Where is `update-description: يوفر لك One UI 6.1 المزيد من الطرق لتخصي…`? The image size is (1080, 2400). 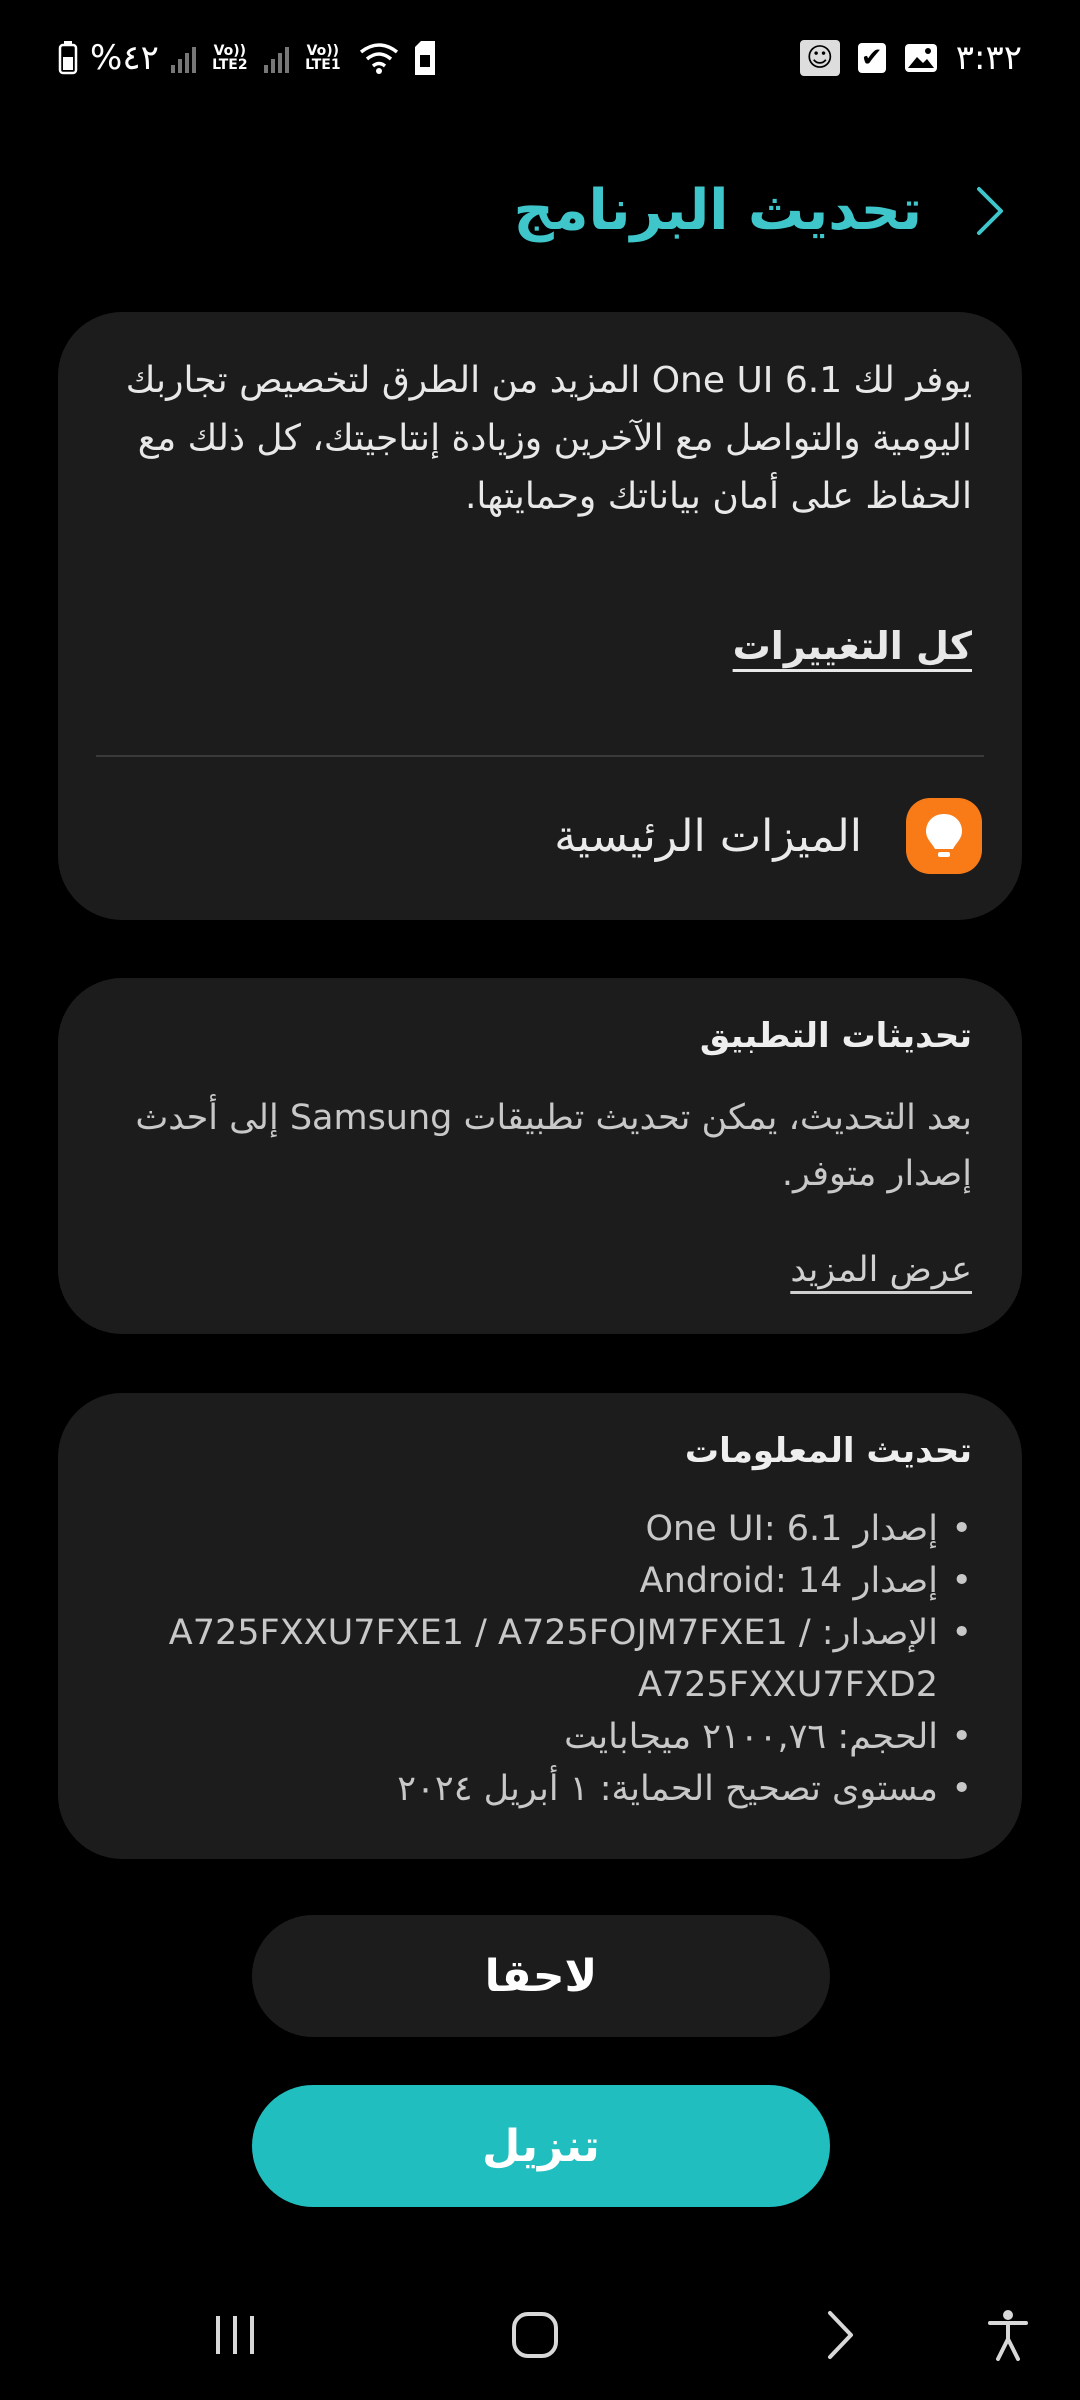 update-description: يوفر لك One UI 6.1 المزيد من الطرق لتخصي… is located at coordinates (548, 438).